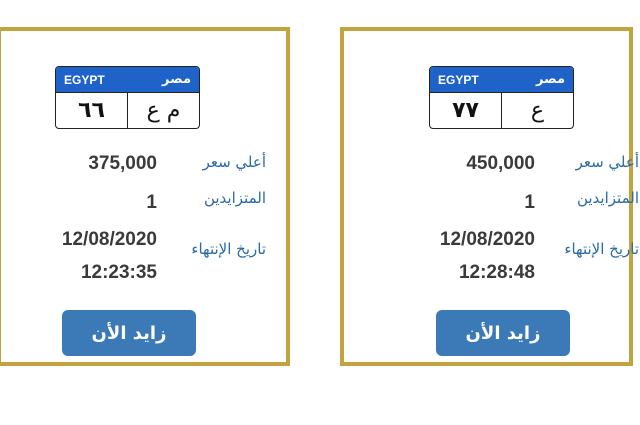 The width and height of the screenshot is (640, 425). Describe the element at coordinates (118, 272) in the screenshot. I see `end-time: 12:23:35` at that location.